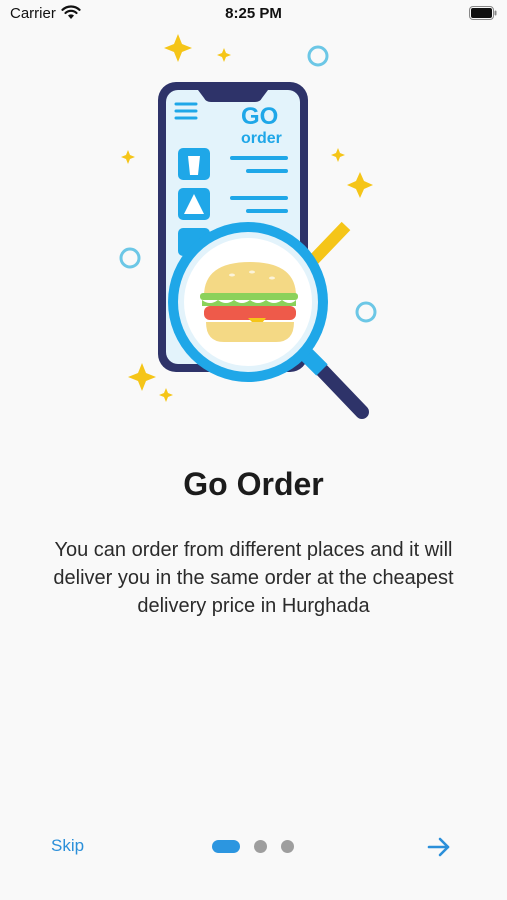  I want to click on logo-go: GO, so click(259, 116).